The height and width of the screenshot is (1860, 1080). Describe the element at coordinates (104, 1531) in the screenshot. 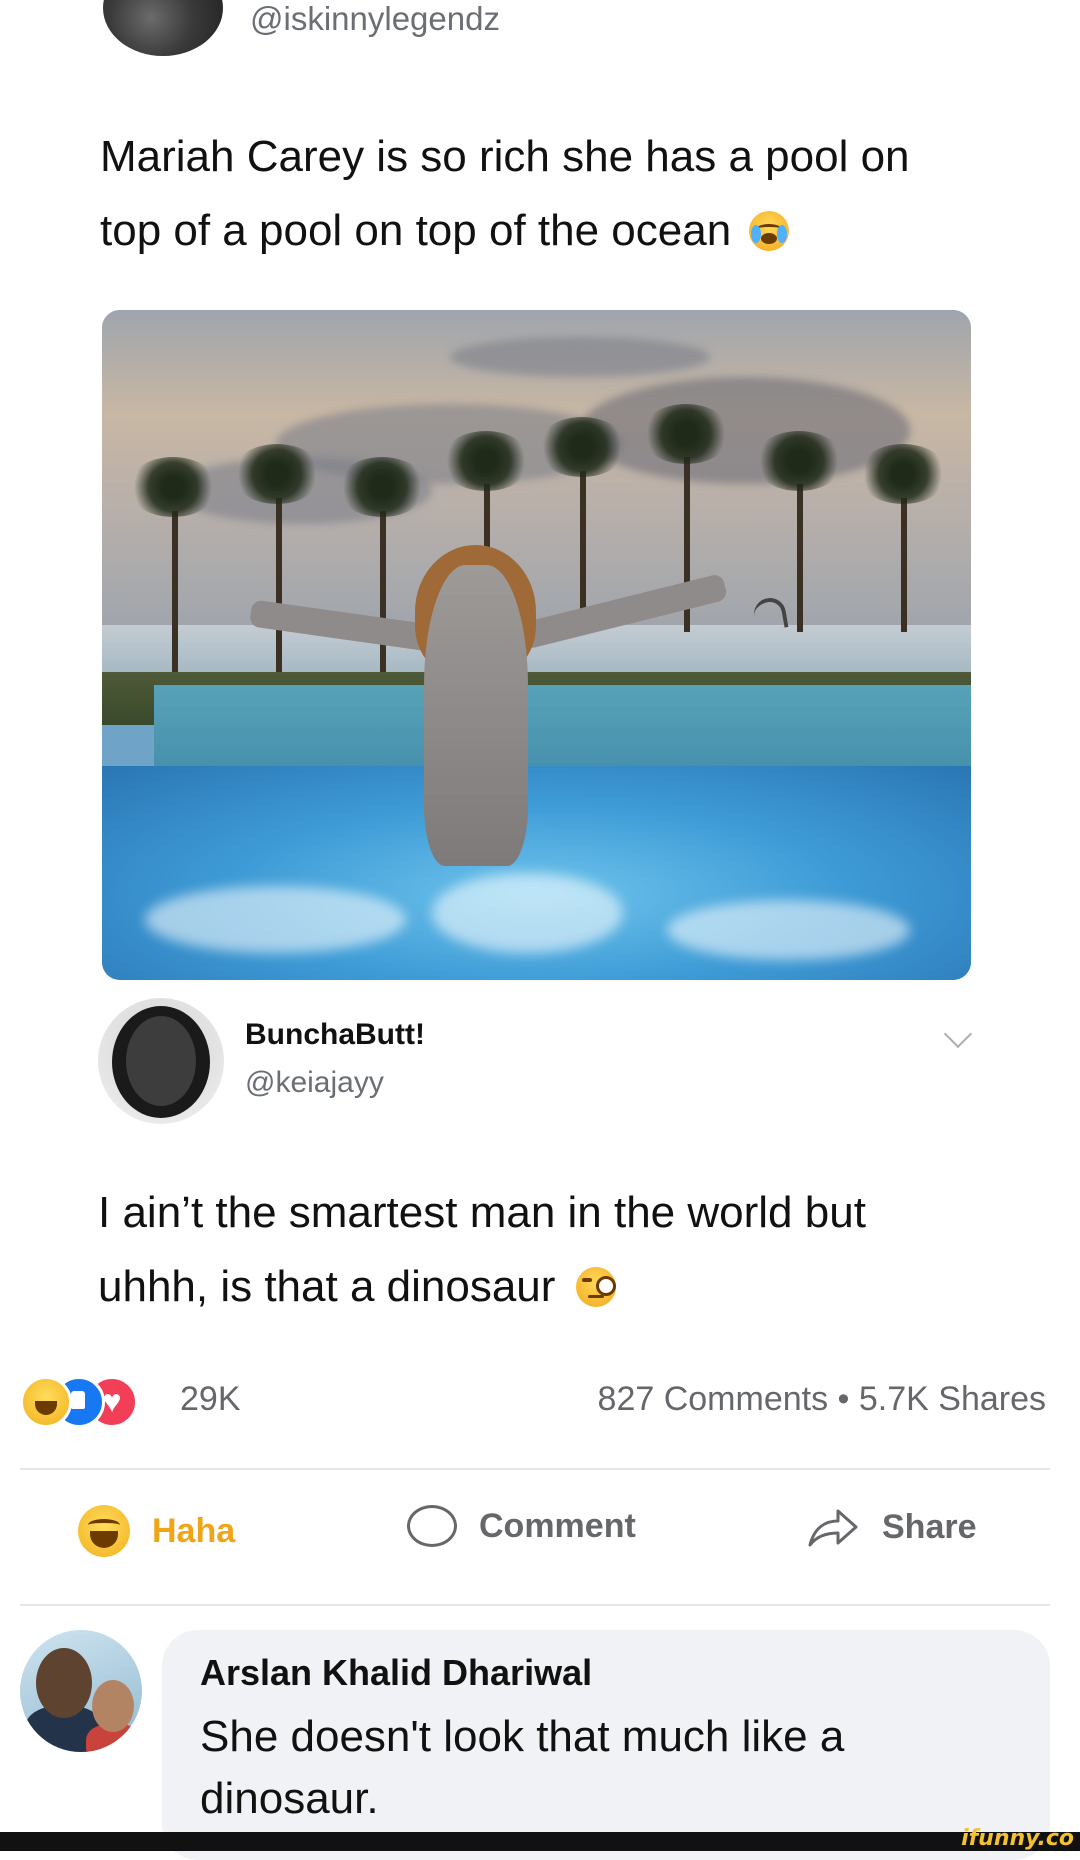

I see `haha-emoji-icon` at that location.